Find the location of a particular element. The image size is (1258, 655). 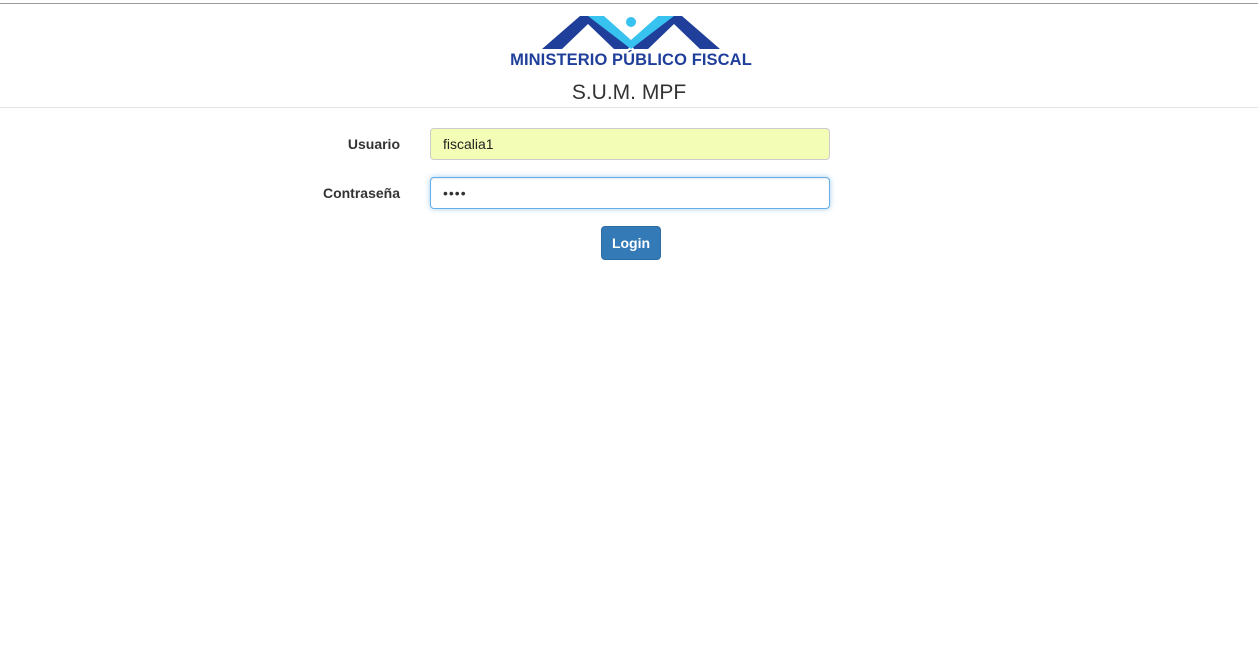

logo-text: MINISTERIO PÚBLICO FISCAL is located at coordinates (631, 60).